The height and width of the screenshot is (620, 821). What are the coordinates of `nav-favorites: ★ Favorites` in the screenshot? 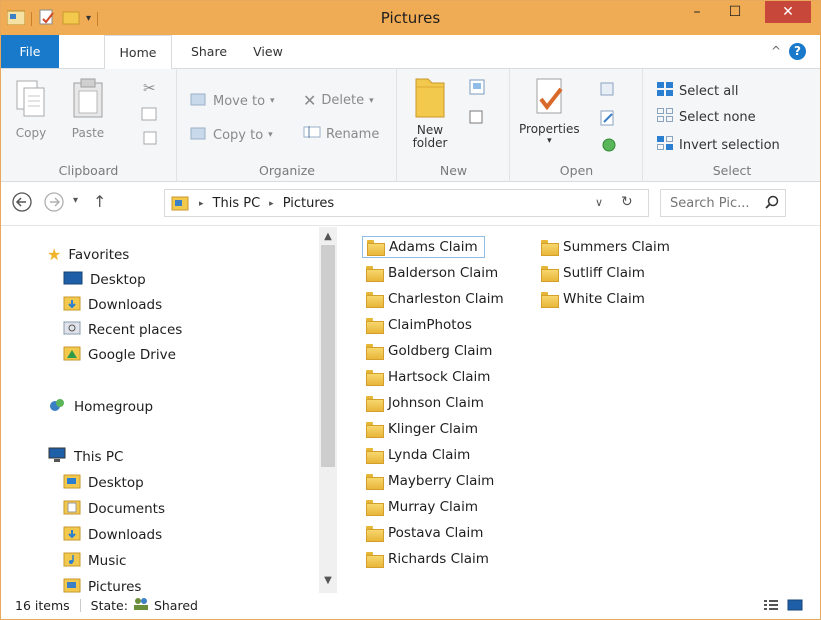 It's located at (88, 254).